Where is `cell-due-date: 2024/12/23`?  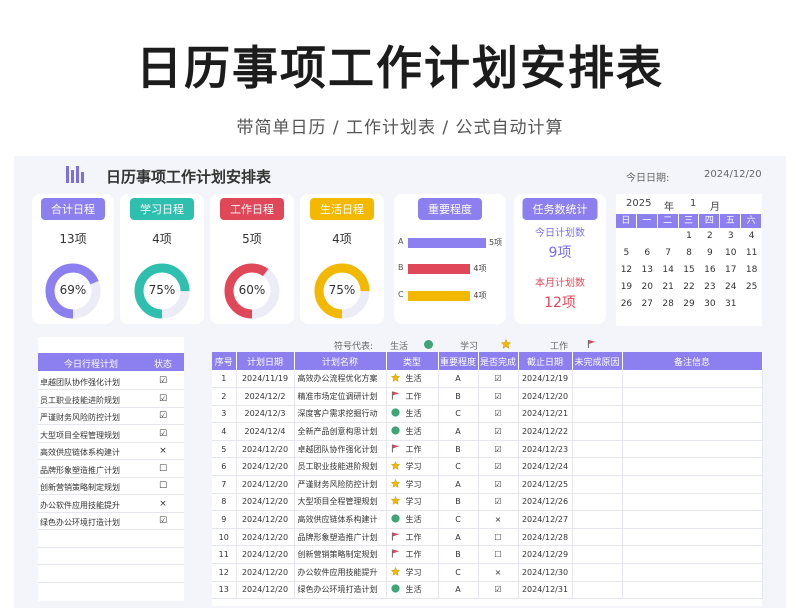
cell-due-date: 2024/12/23 is located at coordinates (545, 449).